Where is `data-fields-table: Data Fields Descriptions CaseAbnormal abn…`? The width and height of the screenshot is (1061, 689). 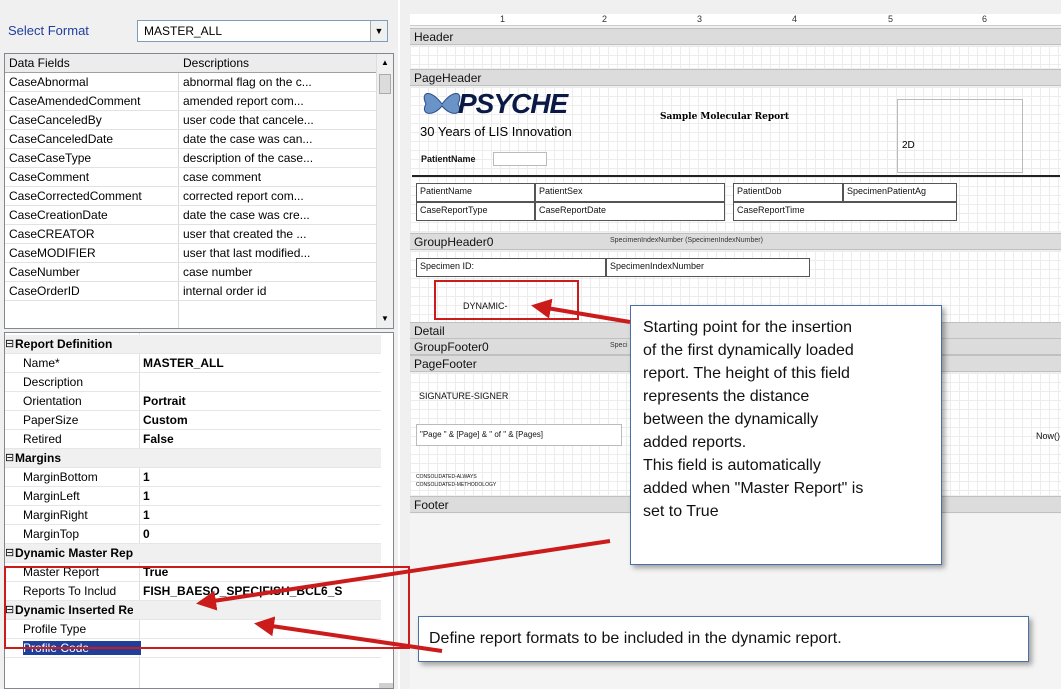 data-fields-table: Data Fields Descriptions CaseAbnormal abn… is located at coordinates (199, 191).